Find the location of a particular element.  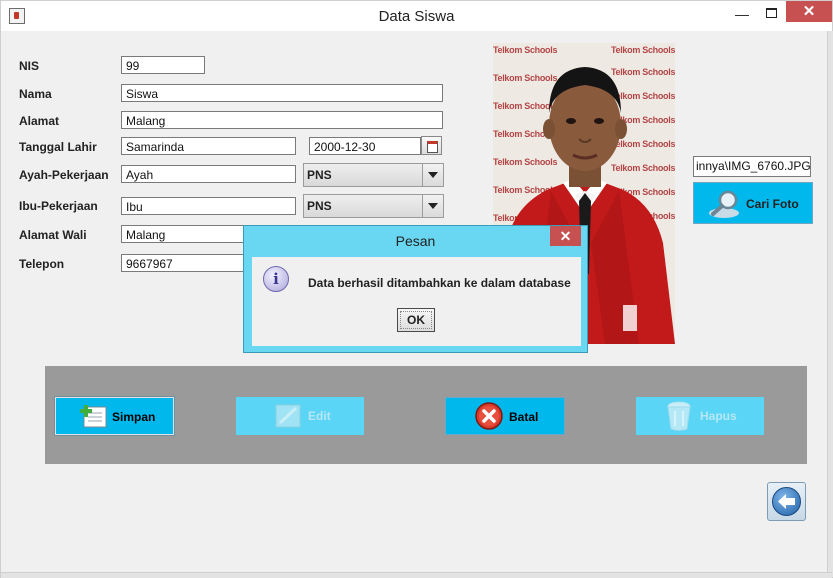

tanggal-lahir-field: 2000-12-30 is located at coordinates (365, 146).